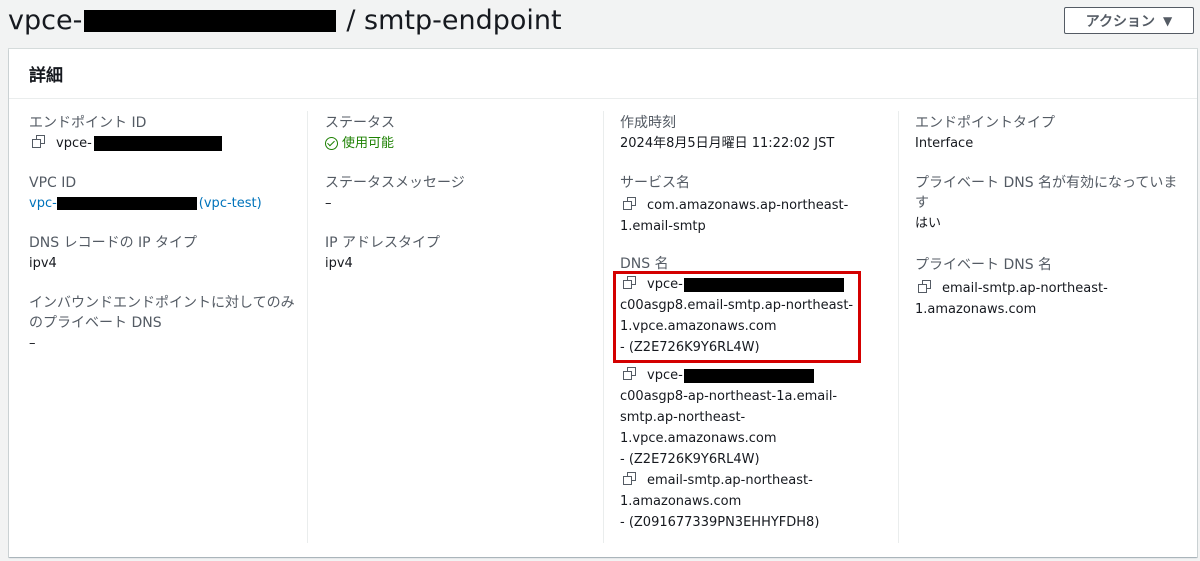 The width and height of the screenshot is (1200, 561). What do you see at coordinates (690, 459) in the screenshot?
I see `dns-name-line: - (Z2E726K9Y6RL4W)` at bounding box center [690, 459].